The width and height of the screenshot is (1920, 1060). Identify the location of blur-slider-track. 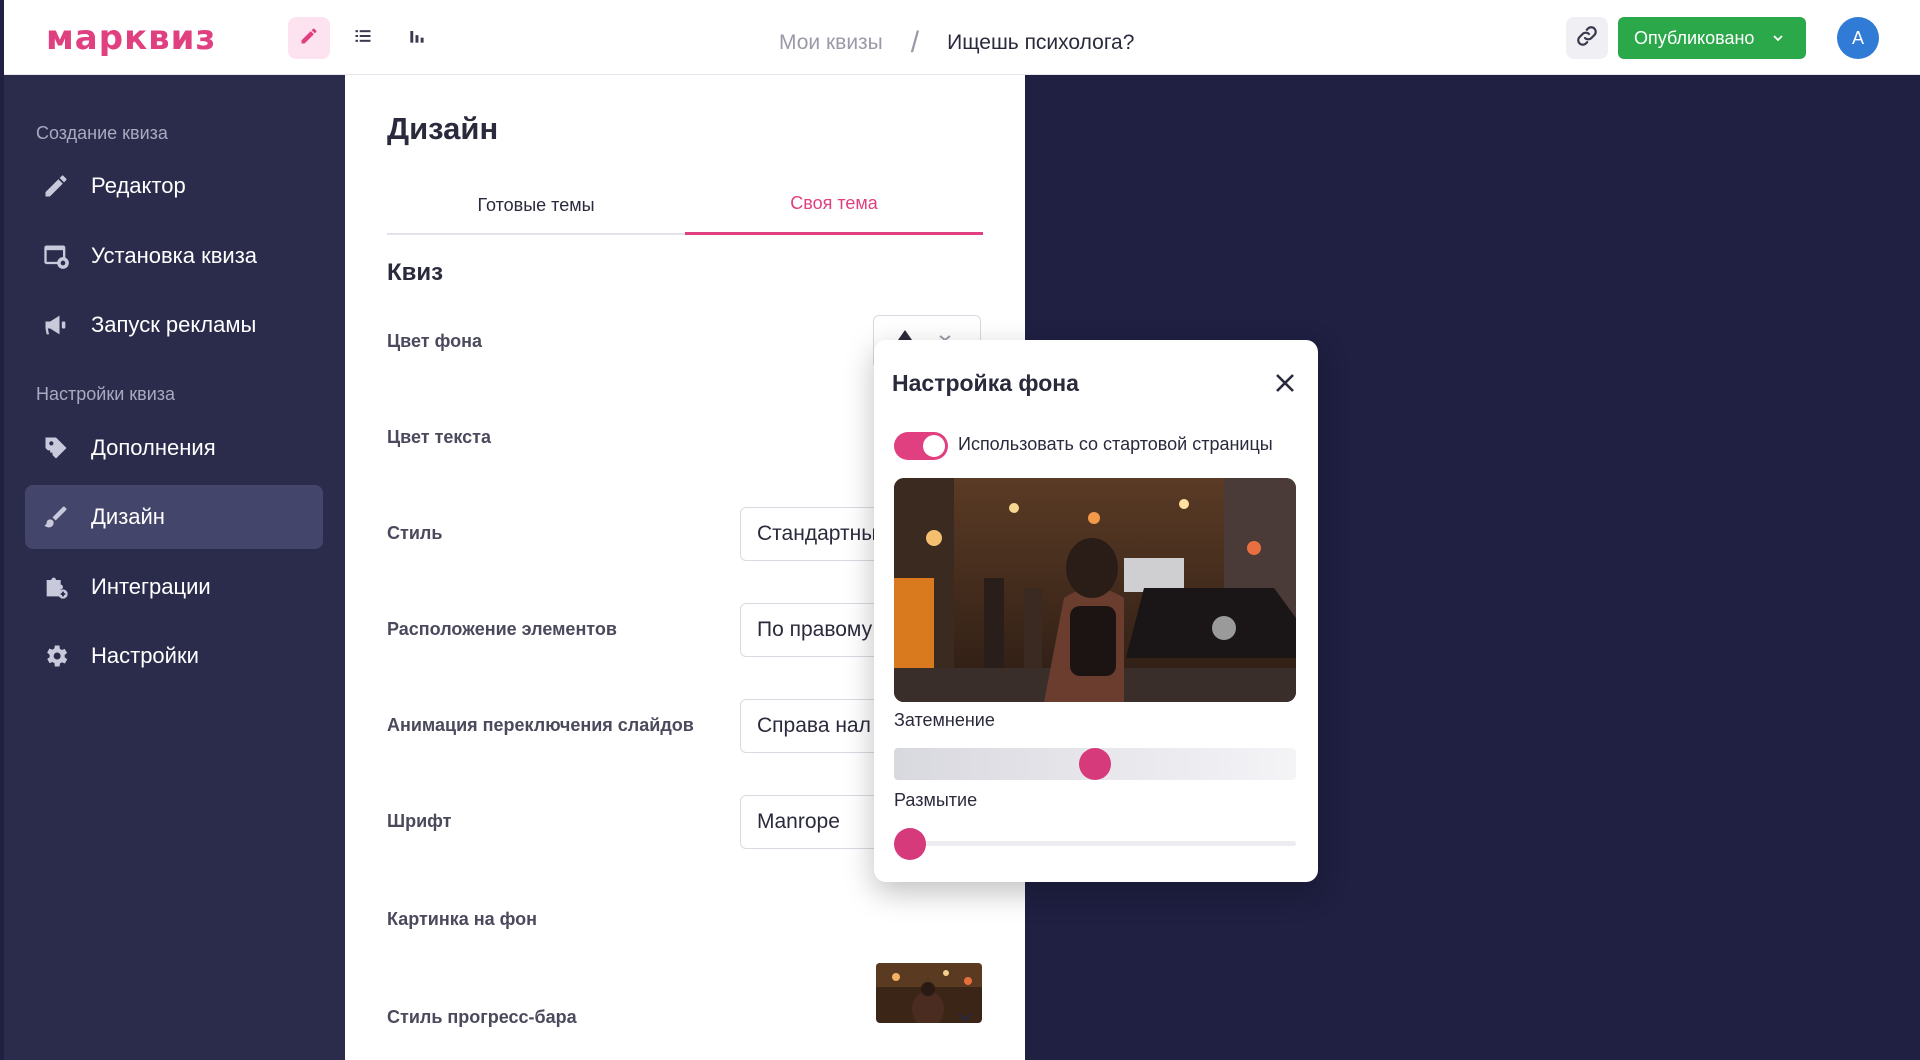
(1095, 843).